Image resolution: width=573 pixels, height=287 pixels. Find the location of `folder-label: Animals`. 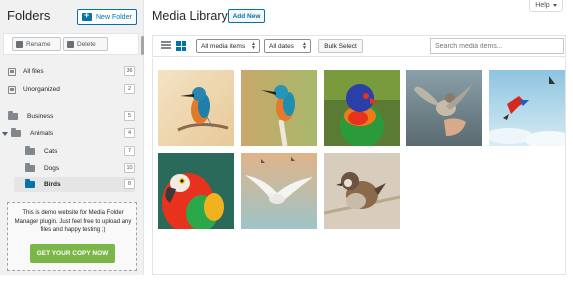

folder-label: Animals is located at coordinates (42, 133).